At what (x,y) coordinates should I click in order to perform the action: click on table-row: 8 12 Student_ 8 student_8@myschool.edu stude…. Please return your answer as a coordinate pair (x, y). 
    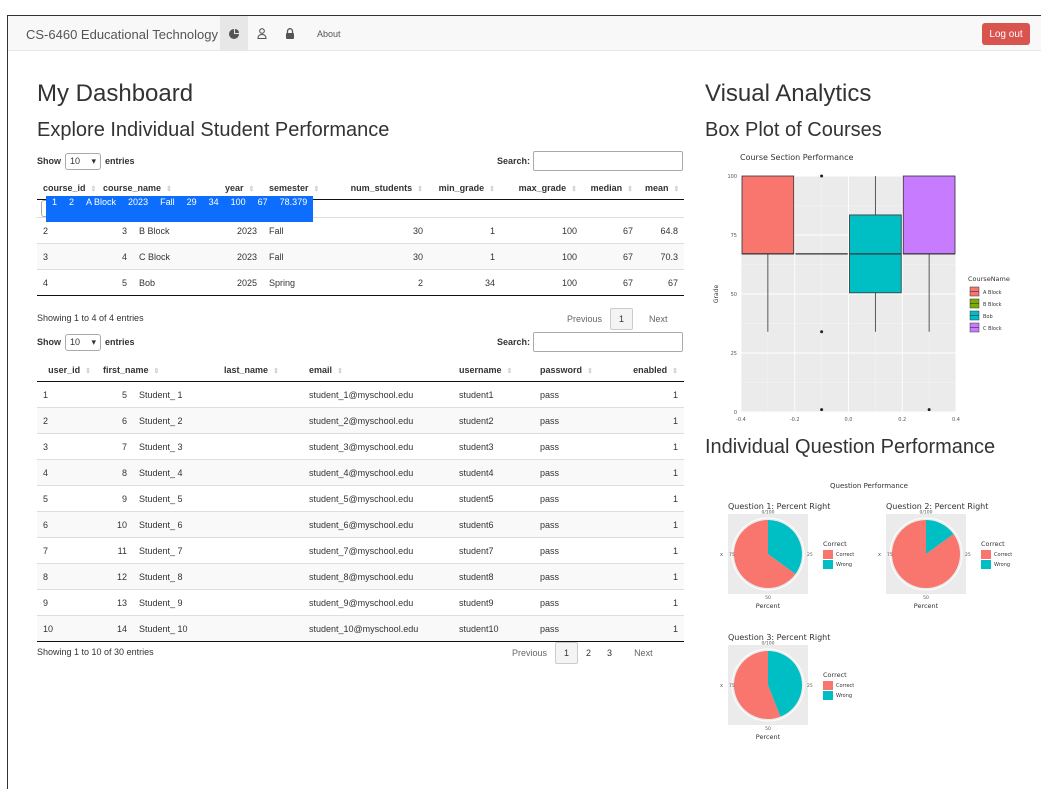
    Looking at the image, I should click on (360, 576).